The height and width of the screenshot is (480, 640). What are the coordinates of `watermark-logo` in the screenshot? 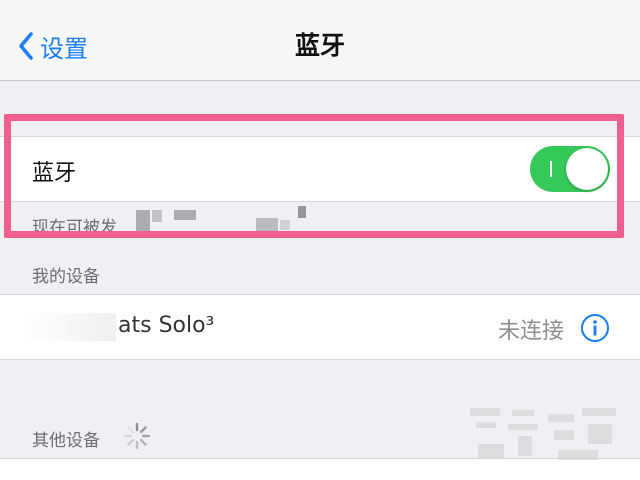 It's located at (543, 434).